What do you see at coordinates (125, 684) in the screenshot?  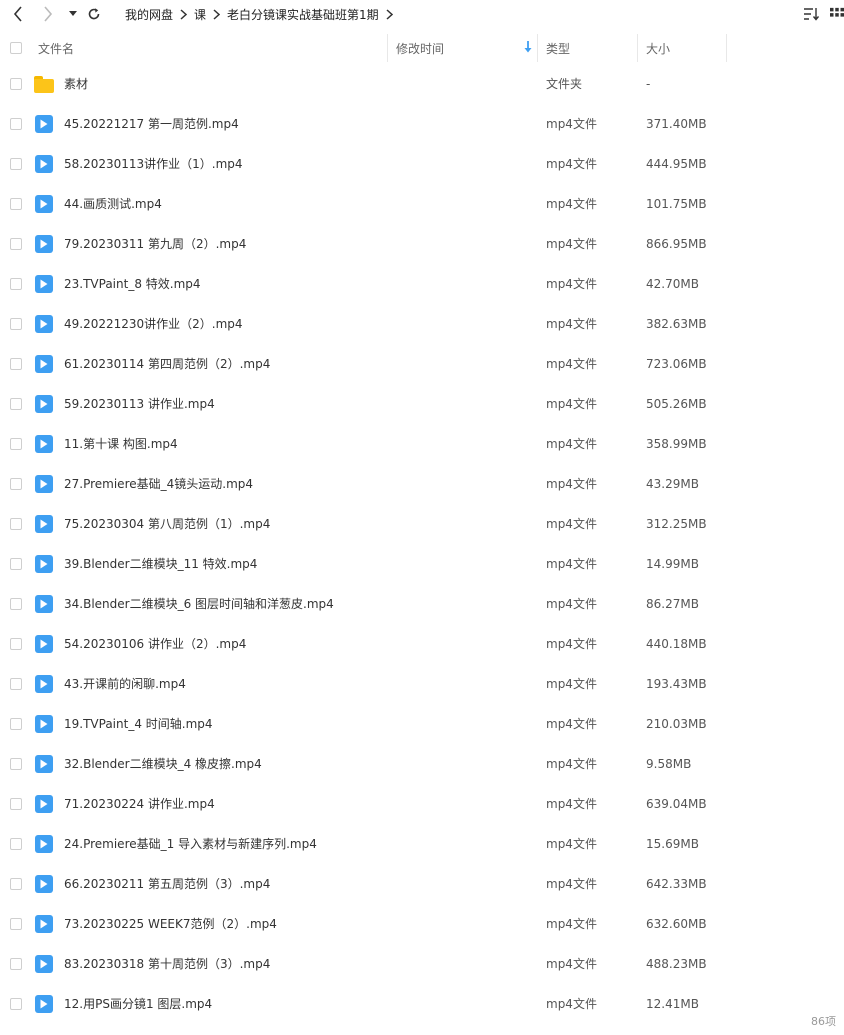 I see `file-name: 43.开课前的闲聊.mp4` at bounding box center [125, 684].